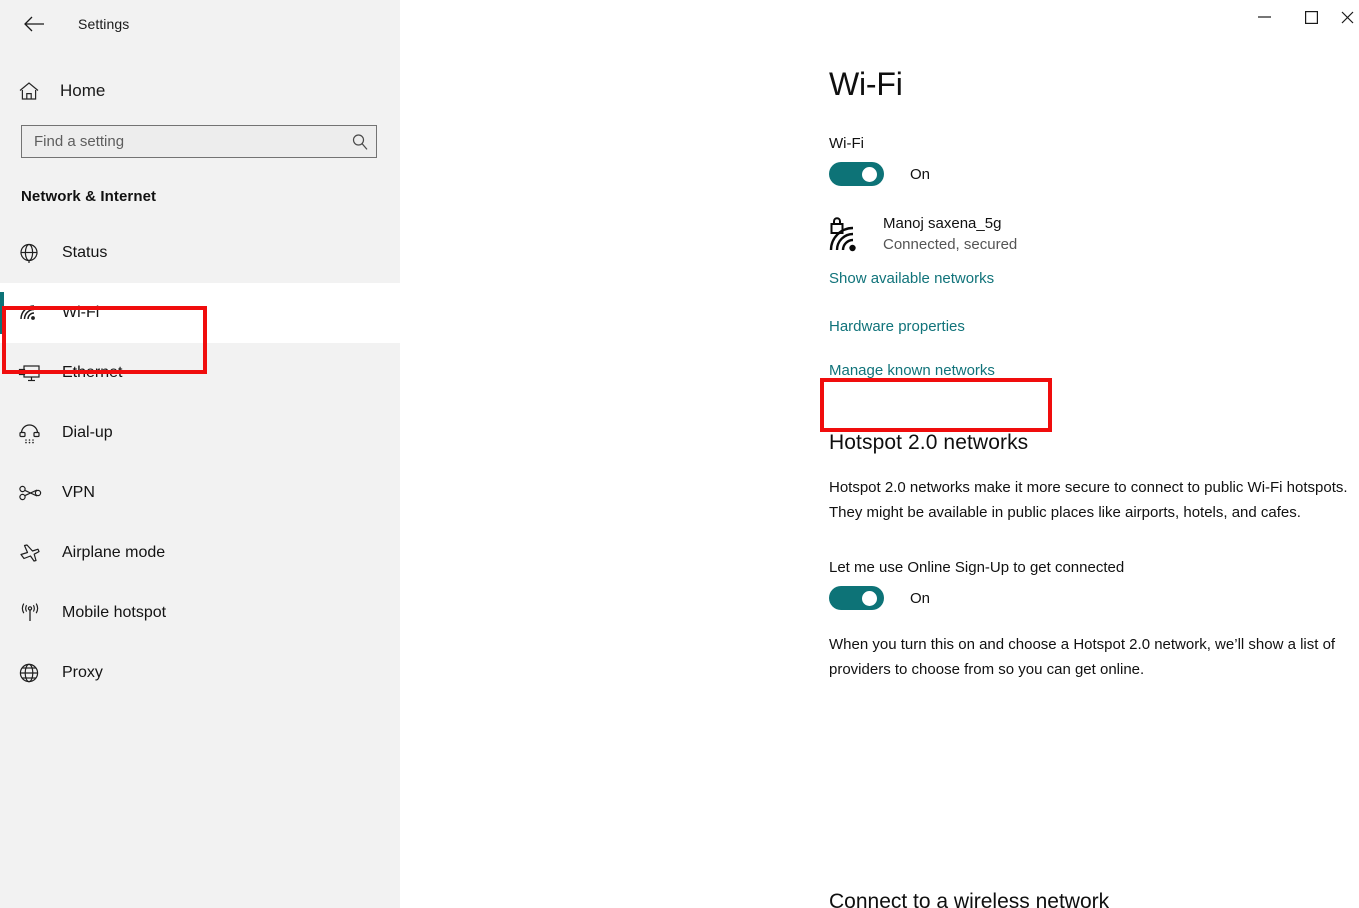  Describe the element at coordinates (34, 24) in the screenshot. I see `back-arrow-icon` at that location.